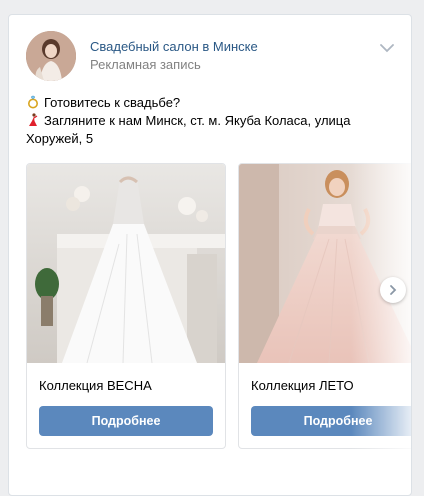 This screenshot has width=424, height=496. I want to click on ring-emoji-icon, so click(33, 102).